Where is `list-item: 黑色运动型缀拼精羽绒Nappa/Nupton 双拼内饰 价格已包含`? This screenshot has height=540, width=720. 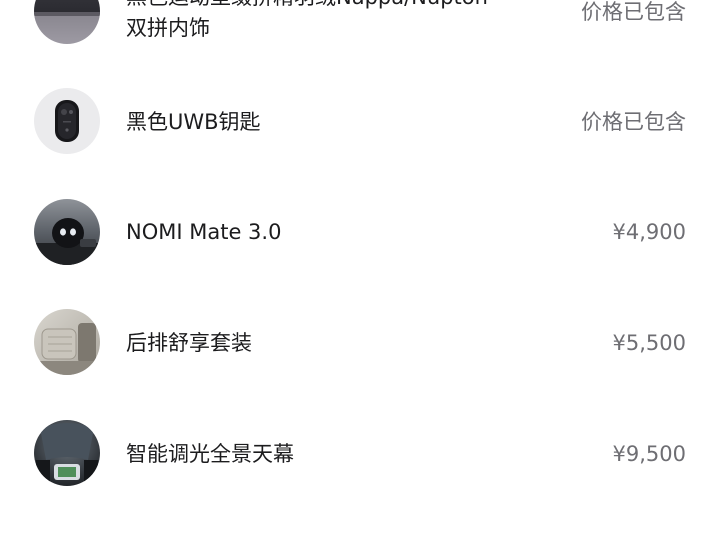 list-item: 黑色运动型缀拼精羽绒Nappa/Nupton 双拼内饰 价格已包含 is located at coordinates (360, 33).